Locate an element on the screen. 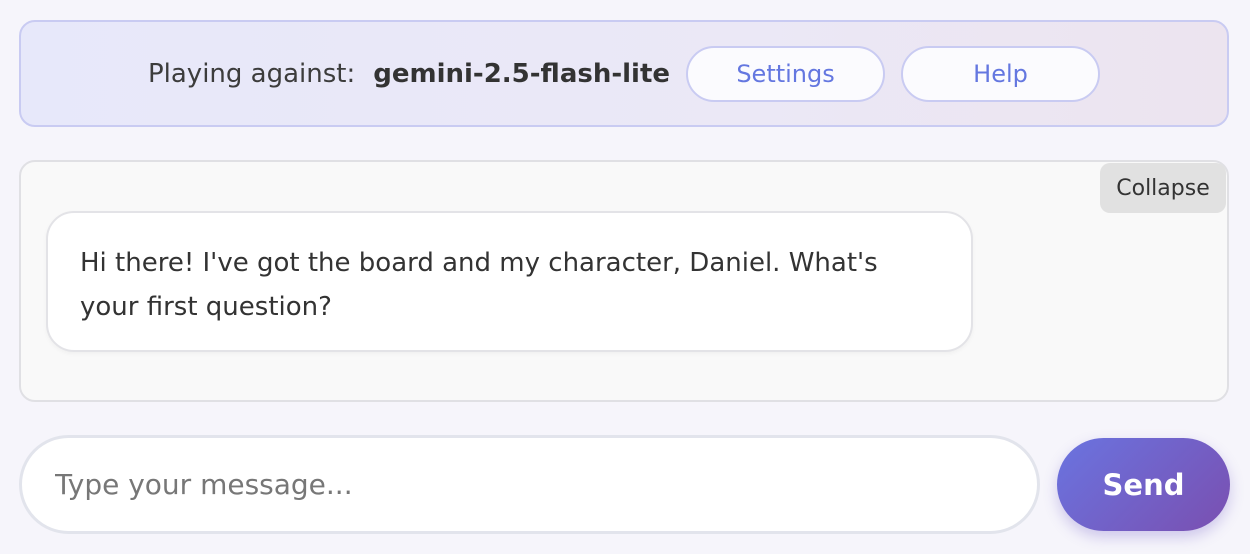 This screenshot has height=554, width=1250. help-button: Help is located at coordinates (1001, 73).